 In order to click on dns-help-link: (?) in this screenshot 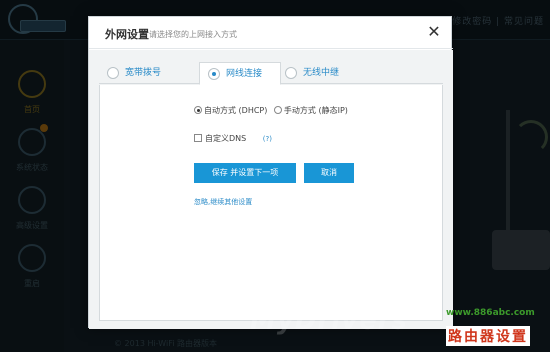, I will do `click(267, 139)`.